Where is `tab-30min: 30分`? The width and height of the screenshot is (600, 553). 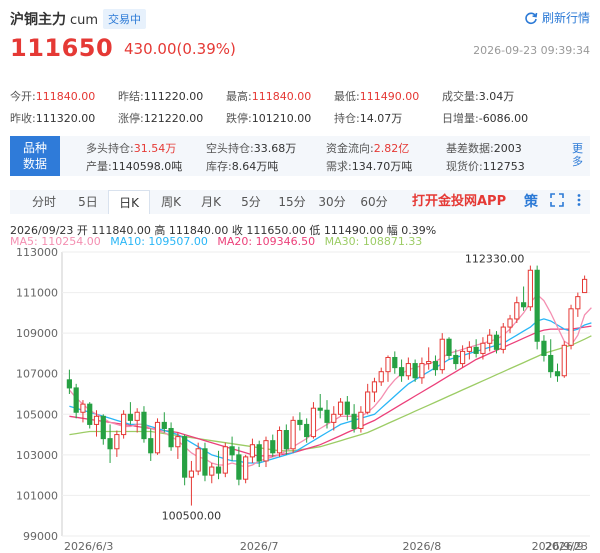
tab-30min: 30分 is located at coordinates (332, 202).